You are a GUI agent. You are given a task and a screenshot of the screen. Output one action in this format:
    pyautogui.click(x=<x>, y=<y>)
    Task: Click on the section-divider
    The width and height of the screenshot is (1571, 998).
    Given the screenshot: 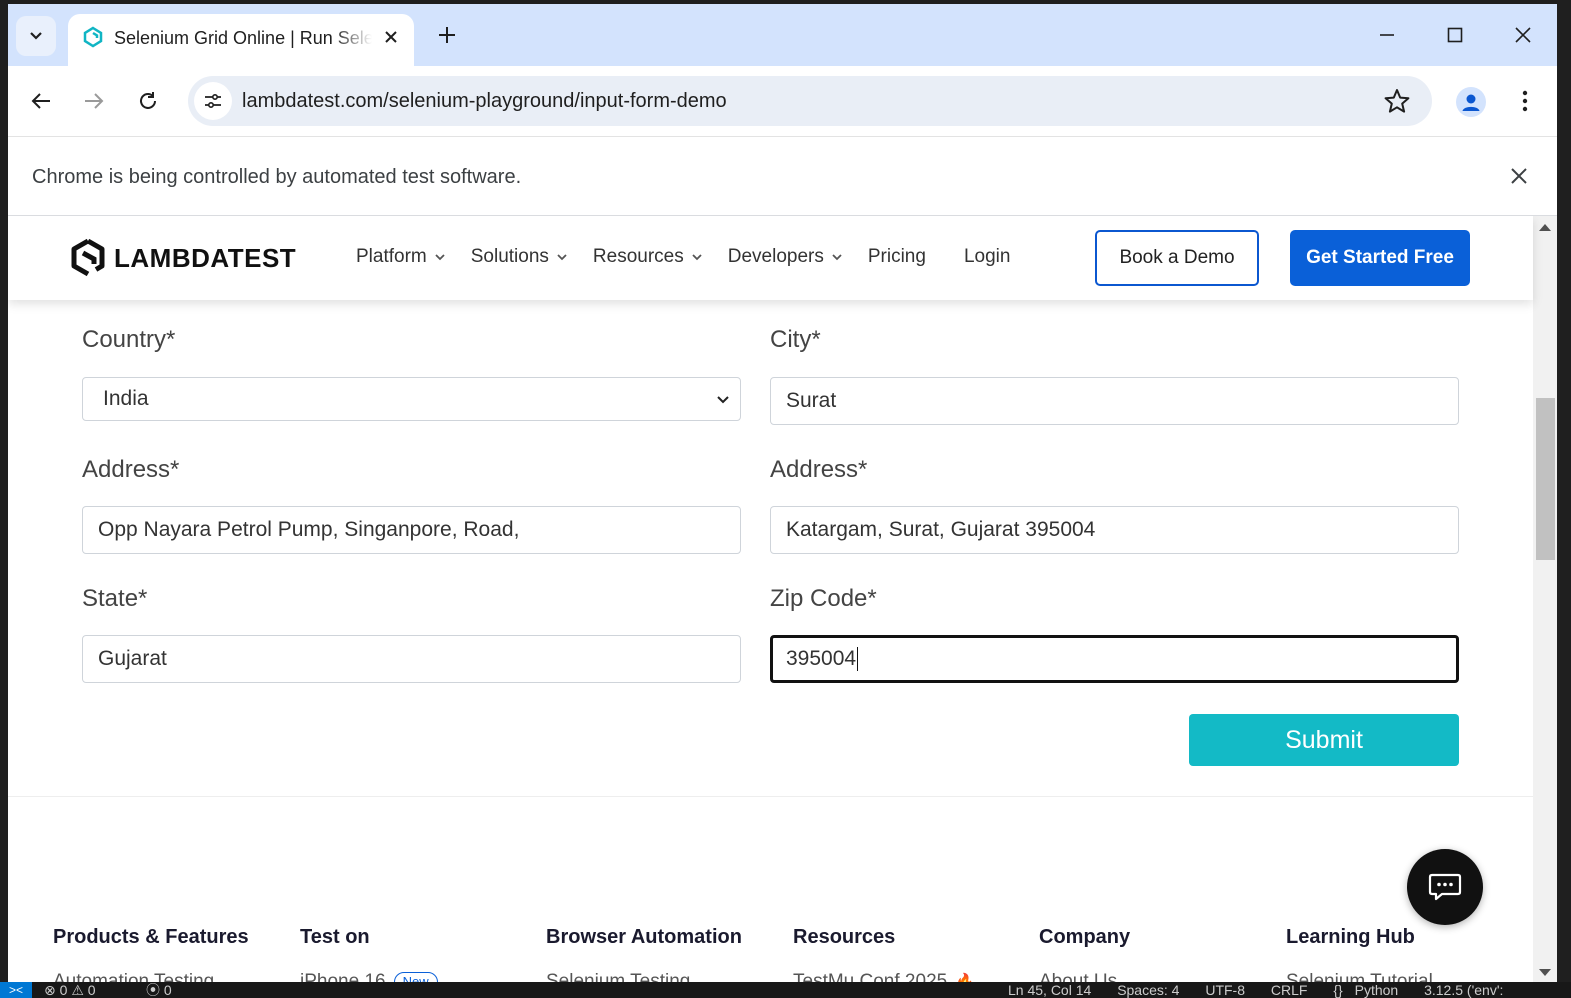 What is the action you would take?
    pyautogui.click(x=770, y=796)
    